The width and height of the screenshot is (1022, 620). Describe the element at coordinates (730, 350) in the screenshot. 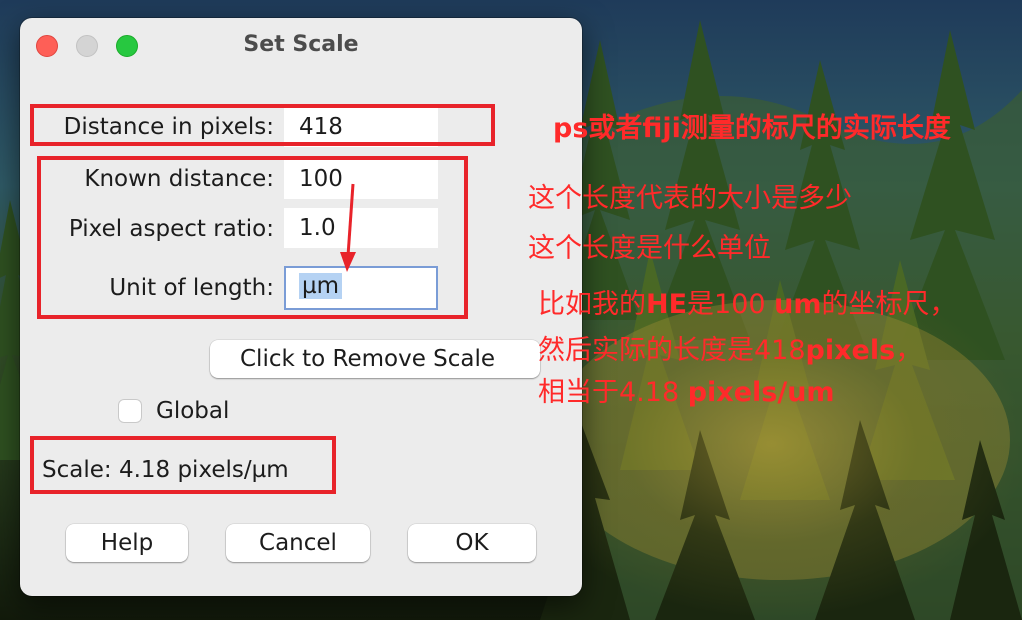

I see `annotation-line-5: 然后实际的长度是418pixels，` at that location.